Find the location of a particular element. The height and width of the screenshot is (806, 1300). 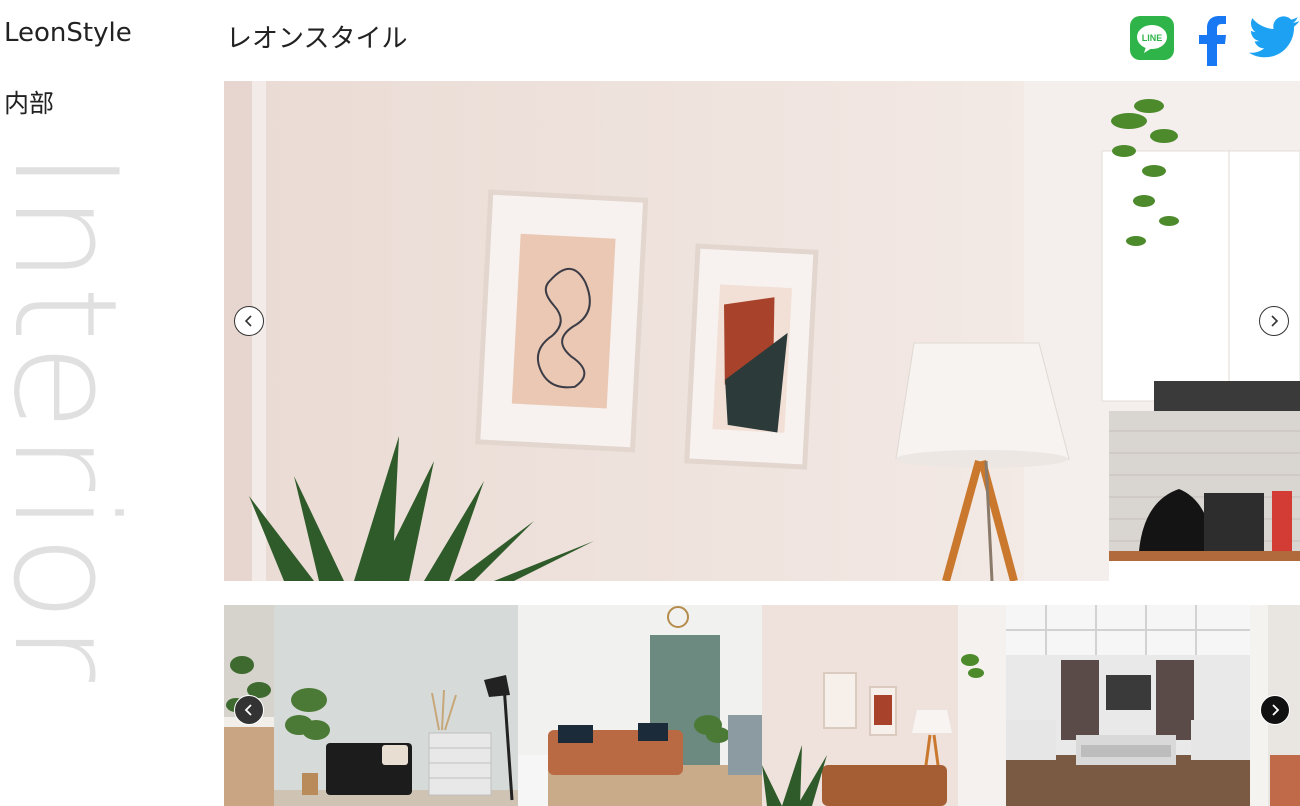

twitter-share-button is located at coordinates (1274, 38).